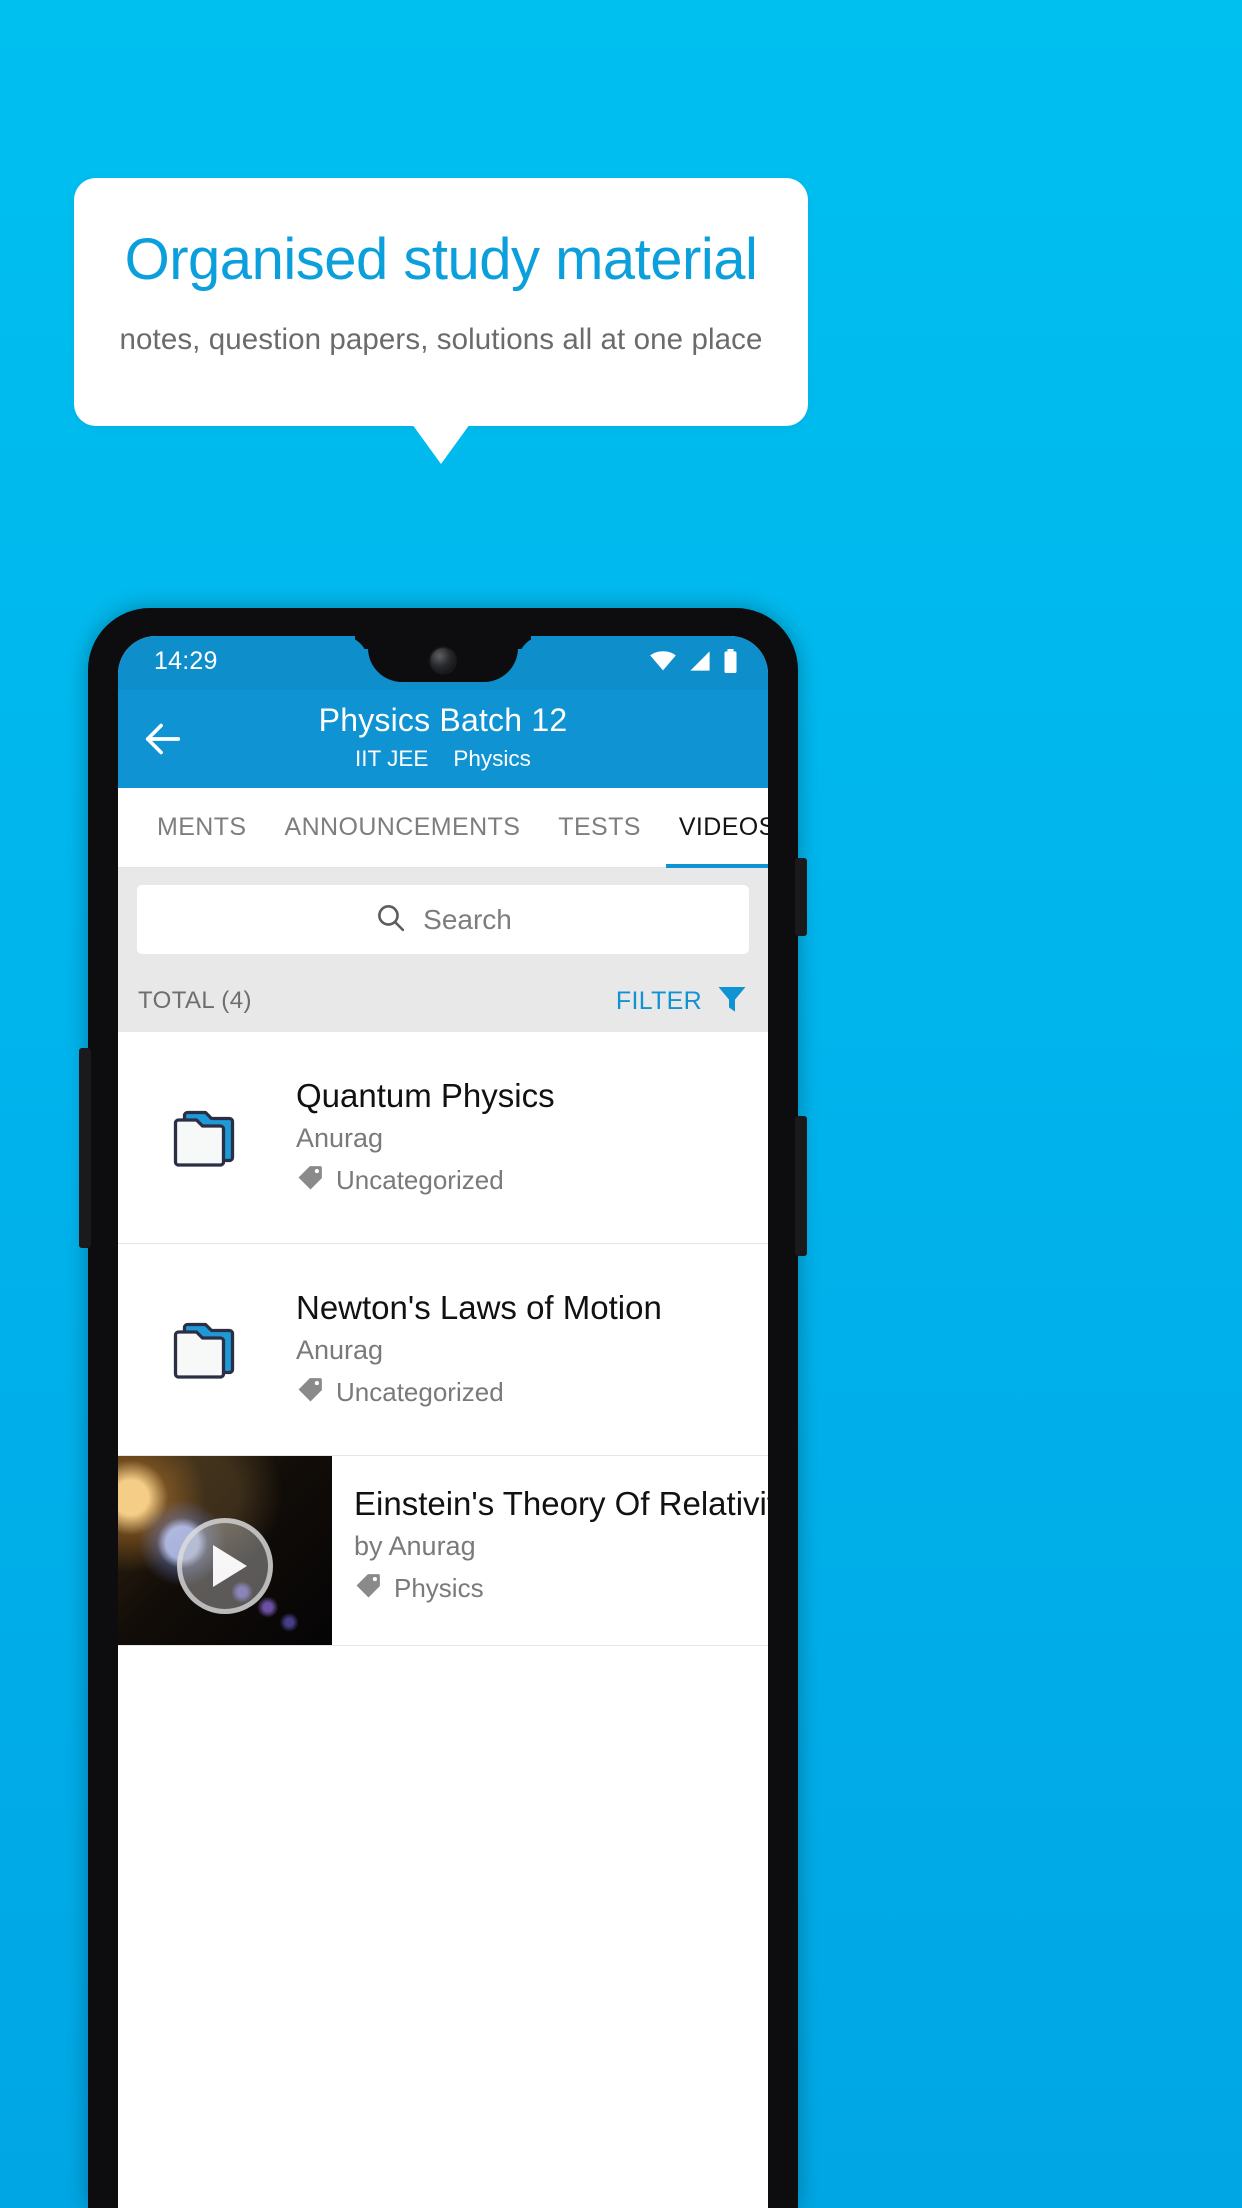 Image resolution: width=1242 pixels, height=2208 pixels. What do you see at coordinates (658, 1000) in the screenshot?
I see `filter-label: FILTER` at bounding box center [658, 1000].